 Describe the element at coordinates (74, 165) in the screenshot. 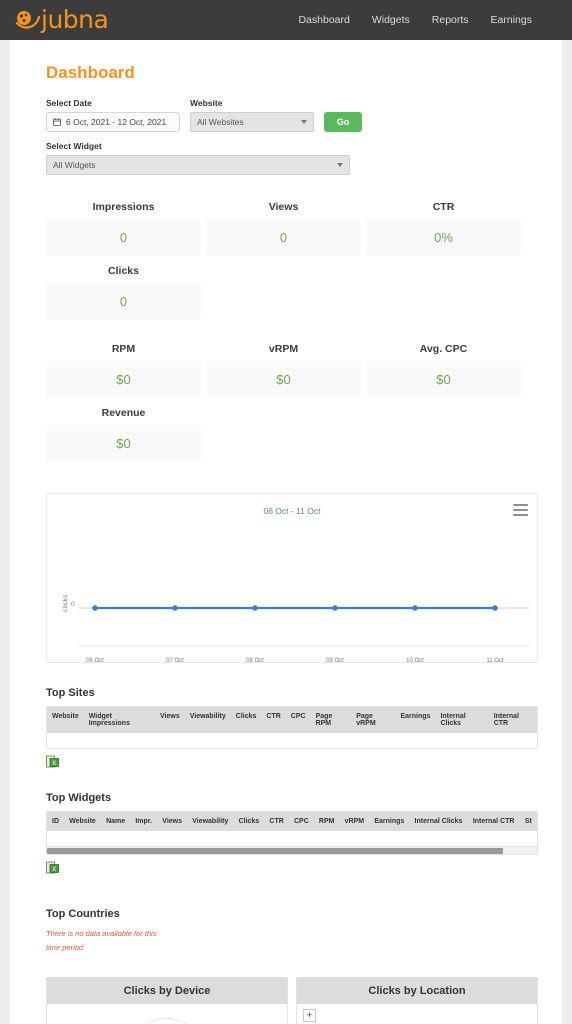

I see `widget-select-value: All Widgets` at that location.